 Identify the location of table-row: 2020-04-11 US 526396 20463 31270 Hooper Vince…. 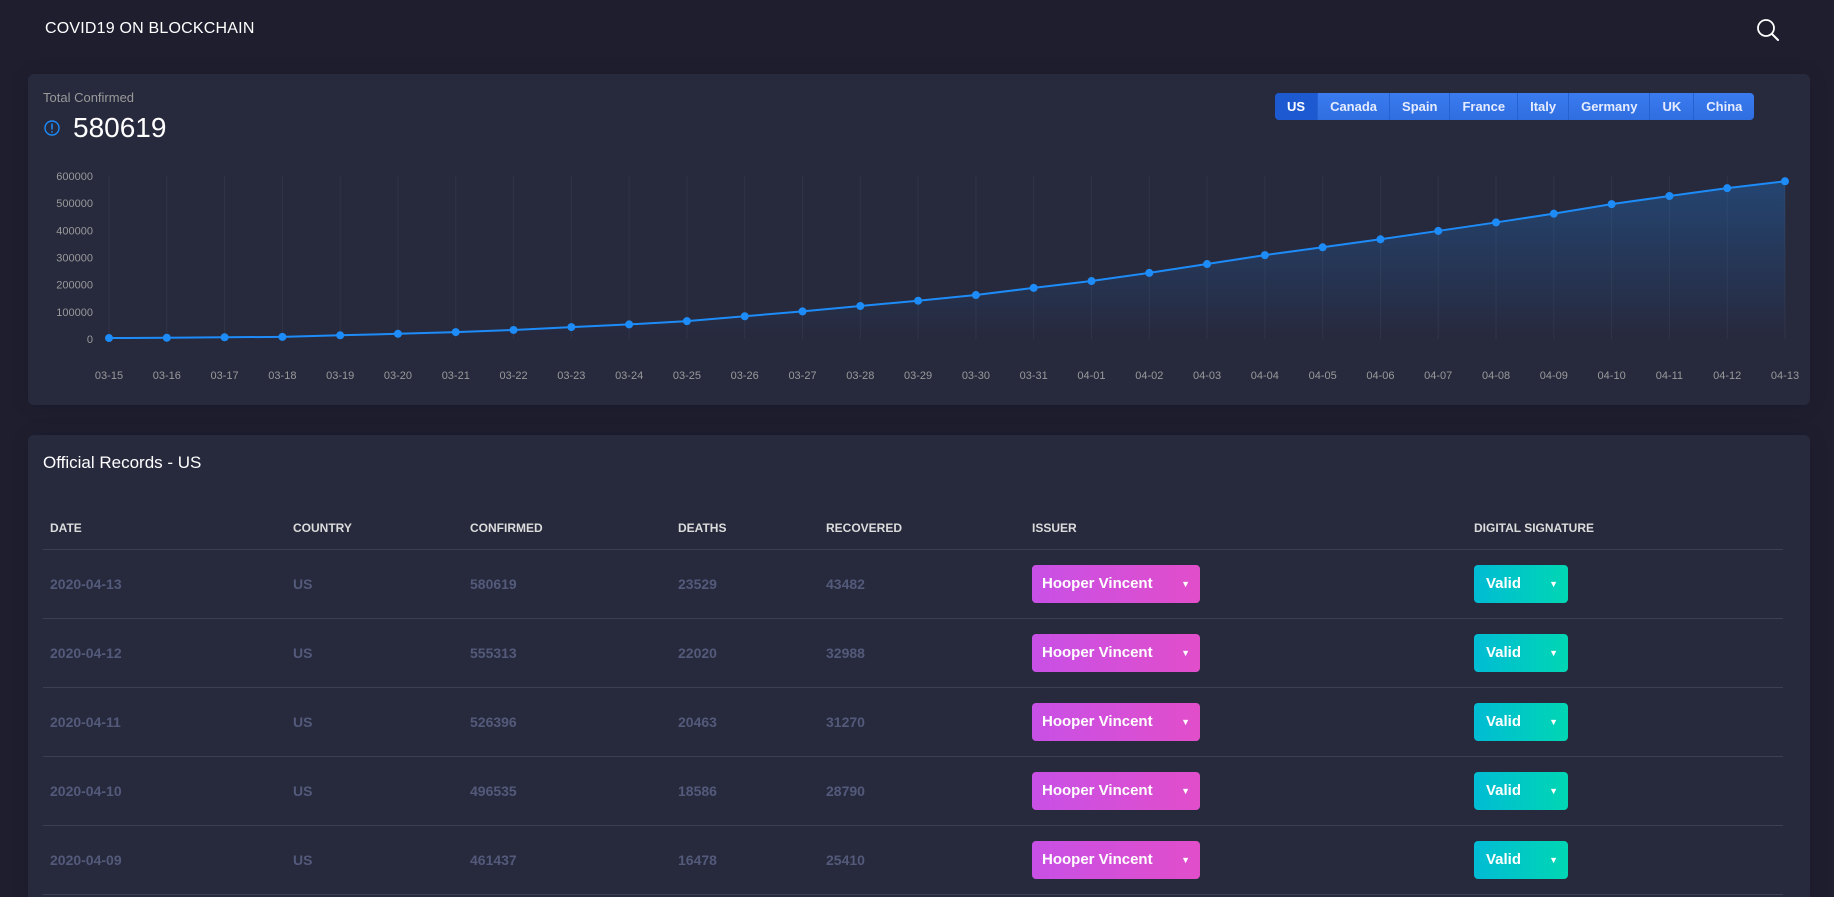
(913, 722).